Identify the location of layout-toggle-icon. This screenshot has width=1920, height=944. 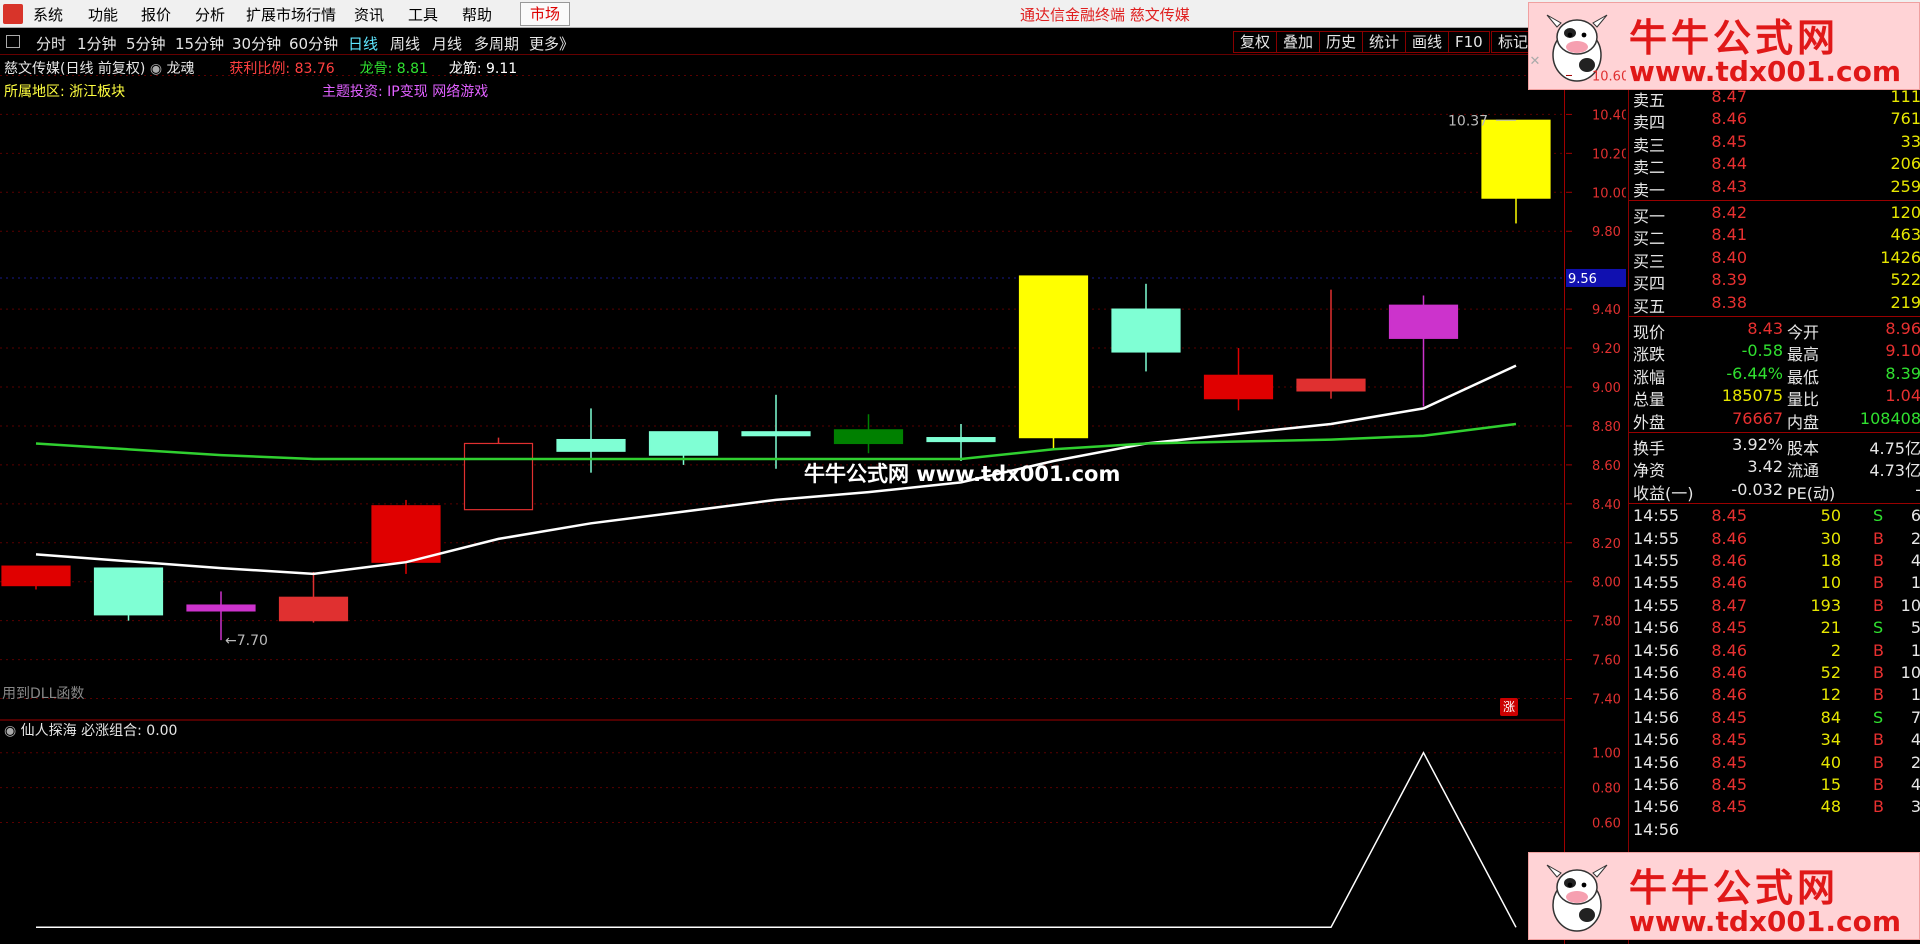
(13, 41).